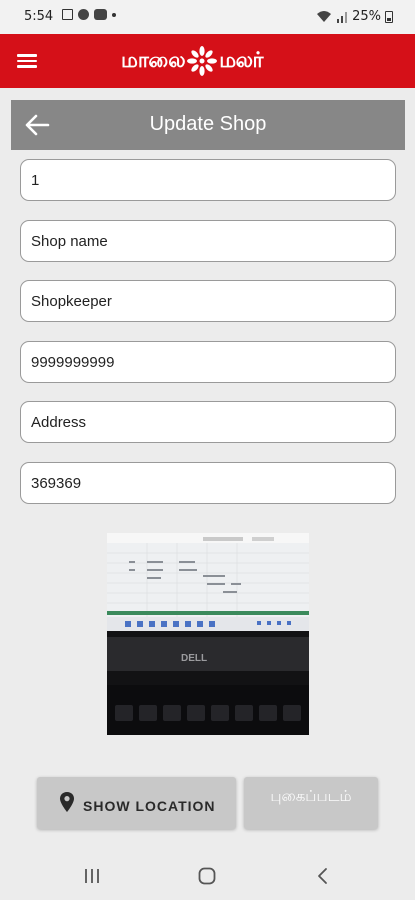 The height and width of the screenshot is (900, 415). I want to click on show-location-button: SHOW LOCATION, so click(136, 803).